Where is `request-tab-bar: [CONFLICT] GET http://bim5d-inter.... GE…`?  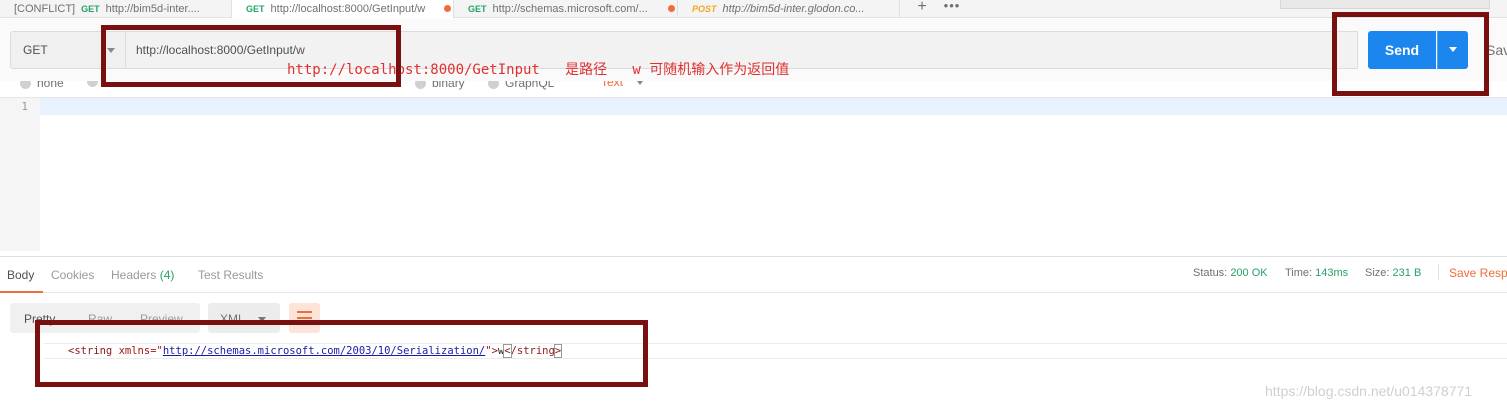 request-tab-bar: [CONFLICT] GET http://bim5d-inter.... GE… is located at coordinates (753, 9).